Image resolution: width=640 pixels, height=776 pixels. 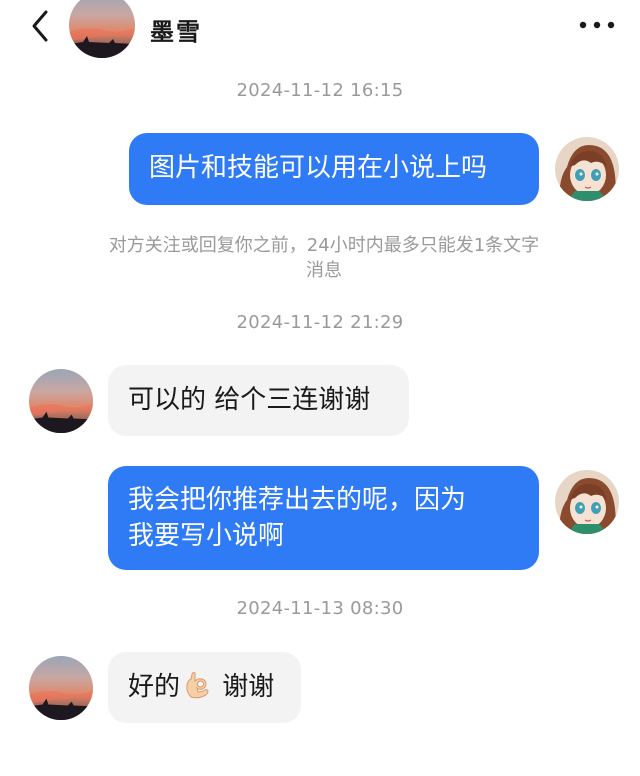 I want to click on more-horizontal-icon, so click(x=597, y=25).